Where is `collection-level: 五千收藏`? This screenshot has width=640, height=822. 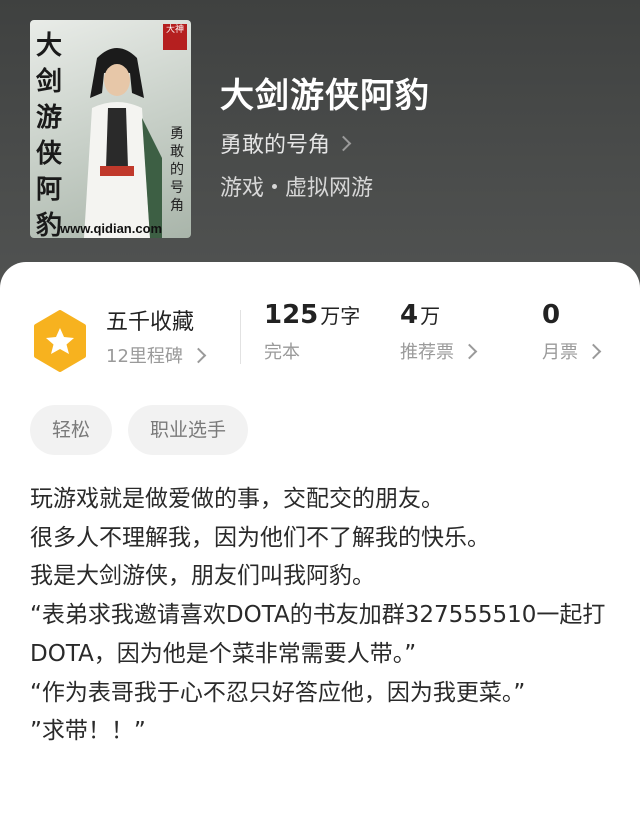
collection-level: 五千收藏 is located at coordinates (150, 322).